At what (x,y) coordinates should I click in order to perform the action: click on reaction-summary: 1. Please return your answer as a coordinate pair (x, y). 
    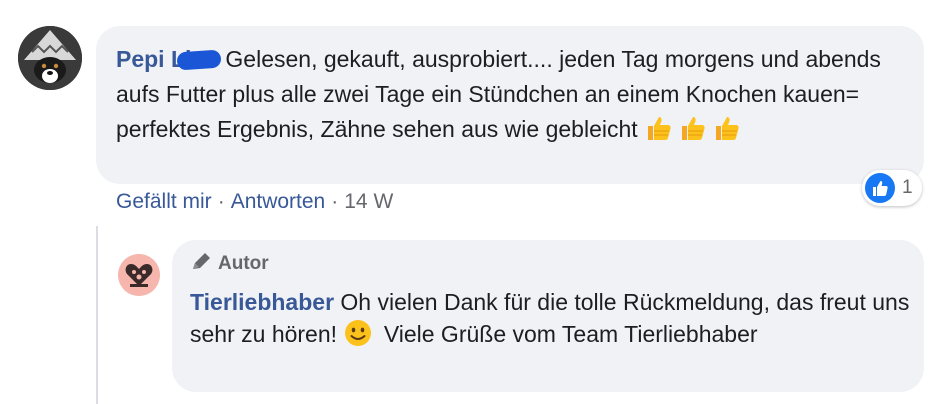
    Looking at the image, I should click on (892, 188).